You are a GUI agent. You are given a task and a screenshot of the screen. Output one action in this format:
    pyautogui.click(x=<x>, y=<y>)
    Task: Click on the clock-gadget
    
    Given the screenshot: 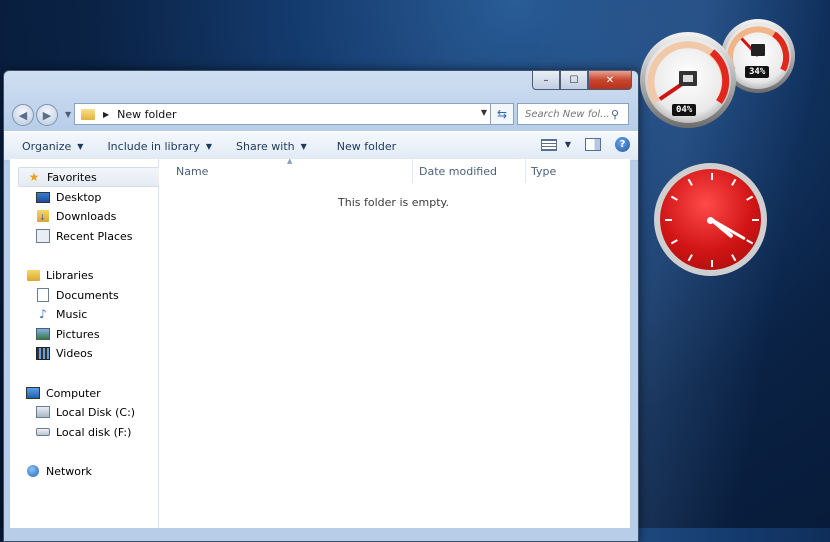 What is the action you would take?
    pyautogui.click(x=710, y=219)
    